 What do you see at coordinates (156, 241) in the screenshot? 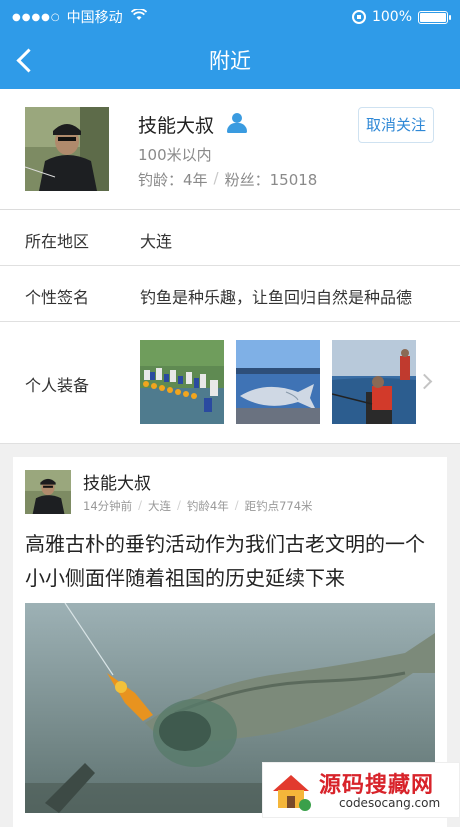
I see `region-value: 大连` at bounding box center [156, 241].